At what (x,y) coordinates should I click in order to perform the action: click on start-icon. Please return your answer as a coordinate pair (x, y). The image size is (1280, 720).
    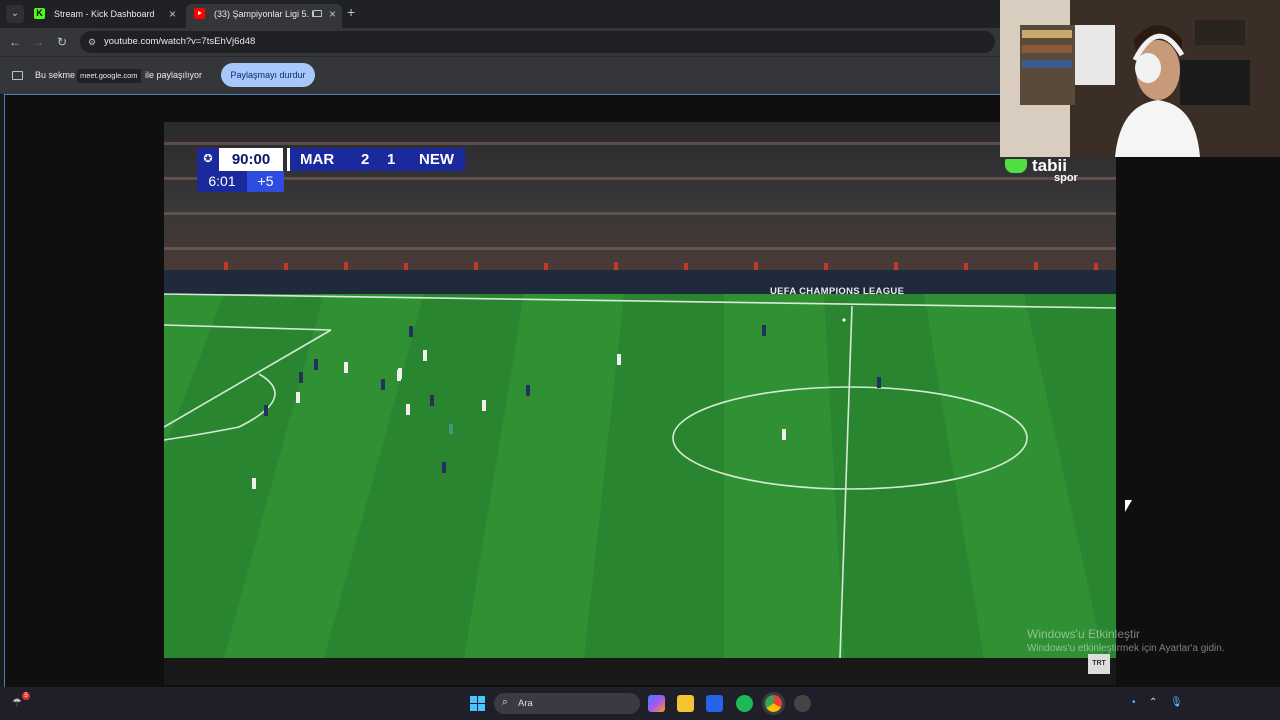
    Looking at the image, I should click on (477, 703).